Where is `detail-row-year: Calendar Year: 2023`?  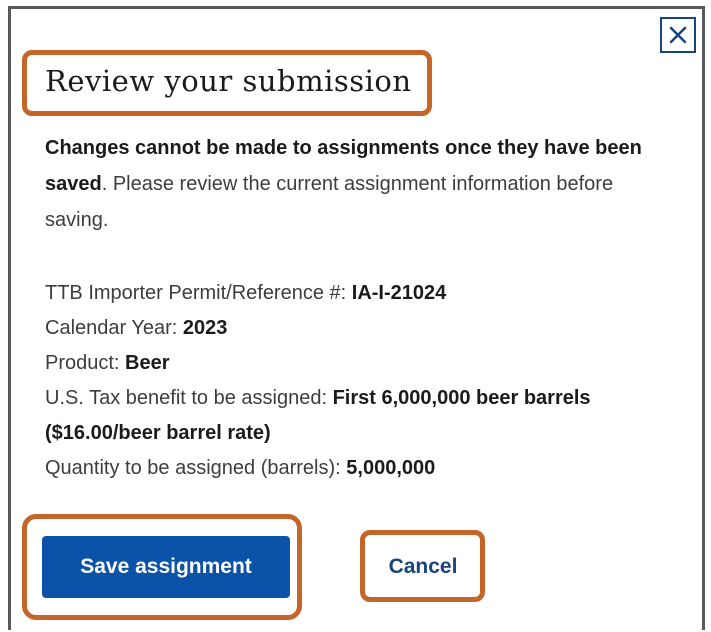
detail-row-year: Calendar Year: 2023 is located at coordinates (355, 328).